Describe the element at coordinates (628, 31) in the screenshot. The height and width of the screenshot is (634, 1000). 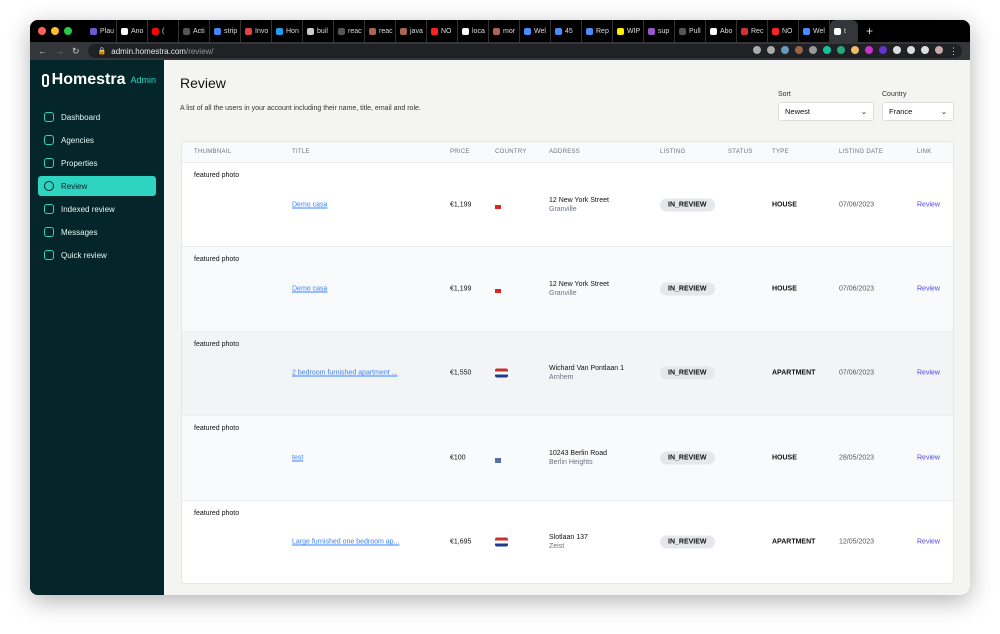
I see `browser-tab: WIP` at that location.